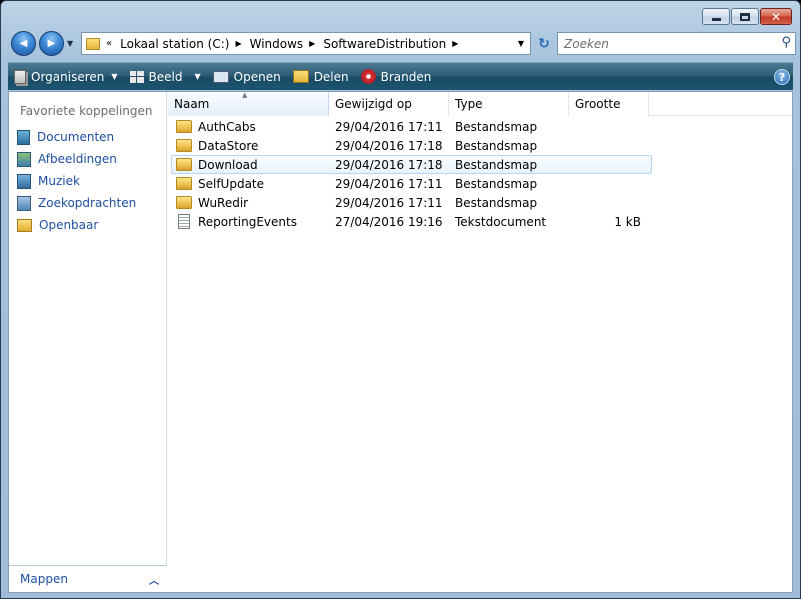 The width and height of the screenshot is (801, 599). I want to click on burn-button: Branden, so click(396, 76).